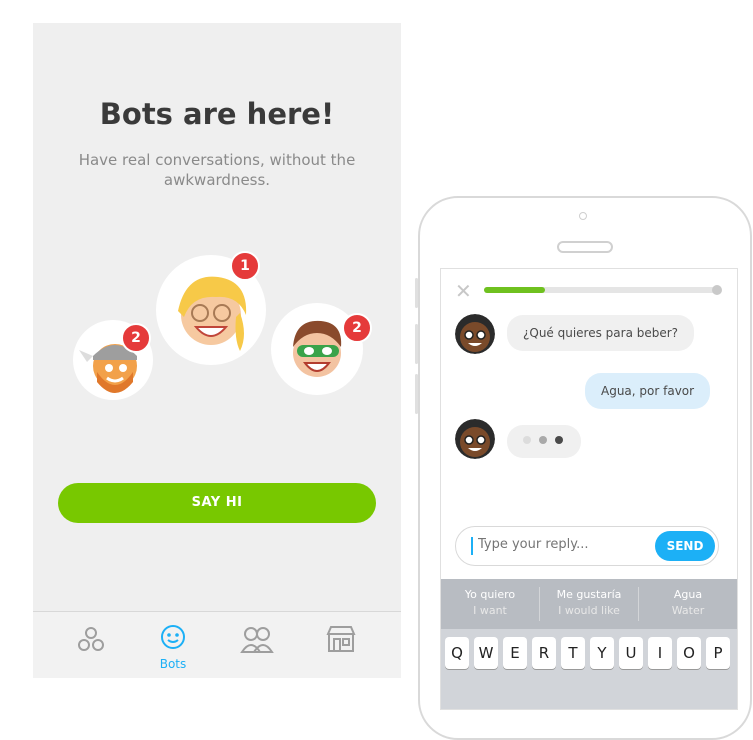 This screenshot has width=753, height=740. What do you see at coordinates (685, 546) in the screenshot?
I see `send-button: SEND` at bounding box center [685, 546].